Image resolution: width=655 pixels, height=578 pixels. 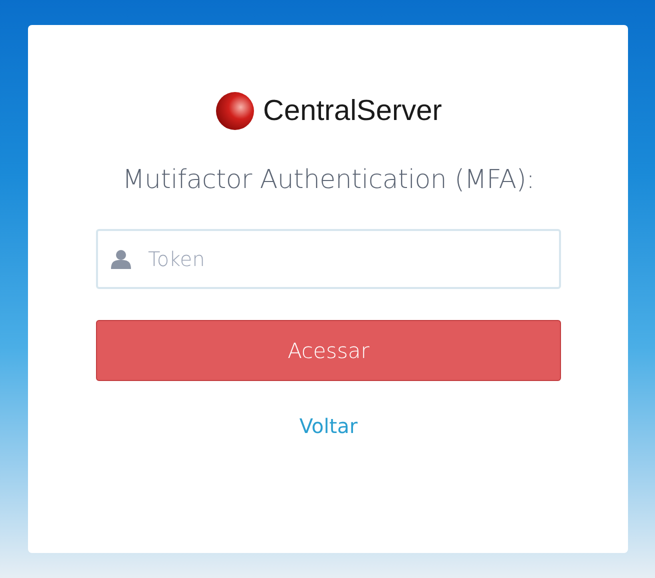 What do you see at coordinates (328, 180) in the screenshot?
I see `page-title: Mutifactor Authentication (MFA):` at bounding box center [328, 180].